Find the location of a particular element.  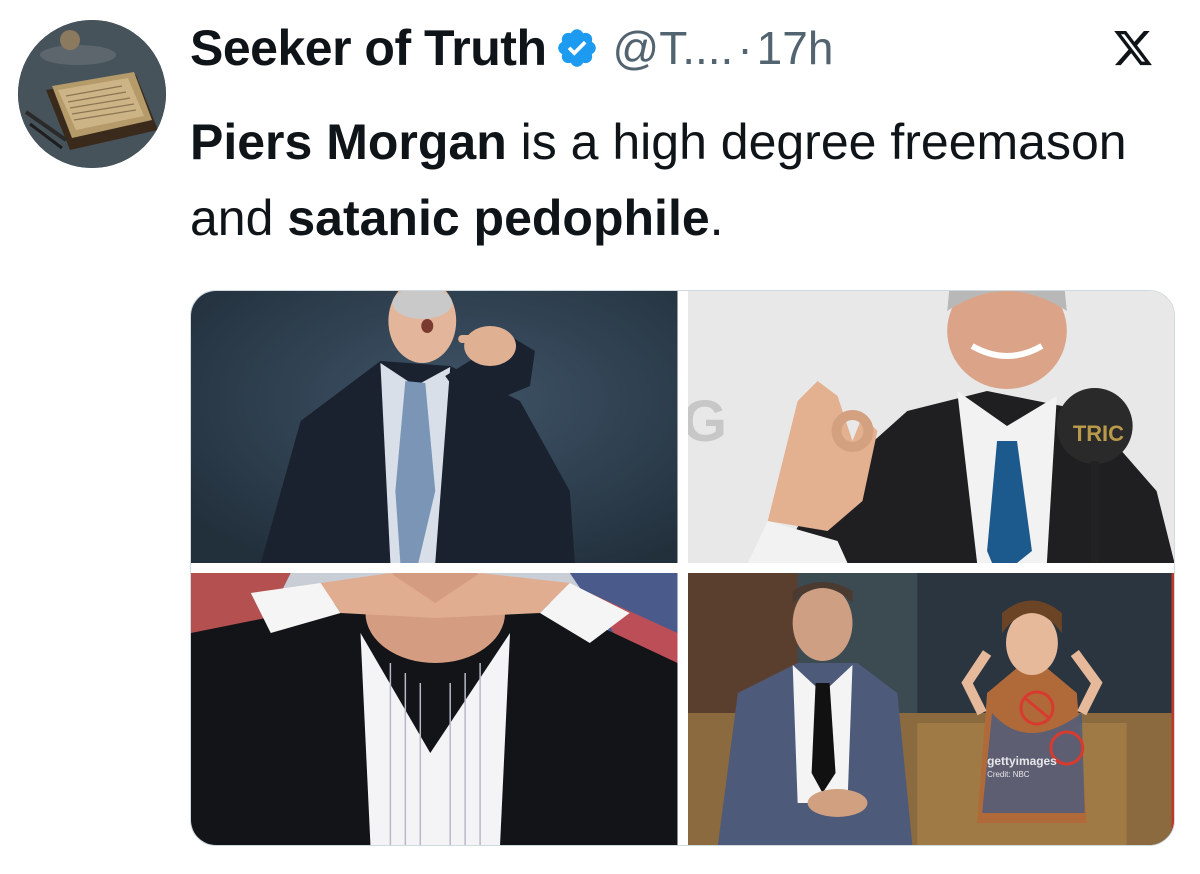

x-logo-icon is located at coordinates (1133, 48).